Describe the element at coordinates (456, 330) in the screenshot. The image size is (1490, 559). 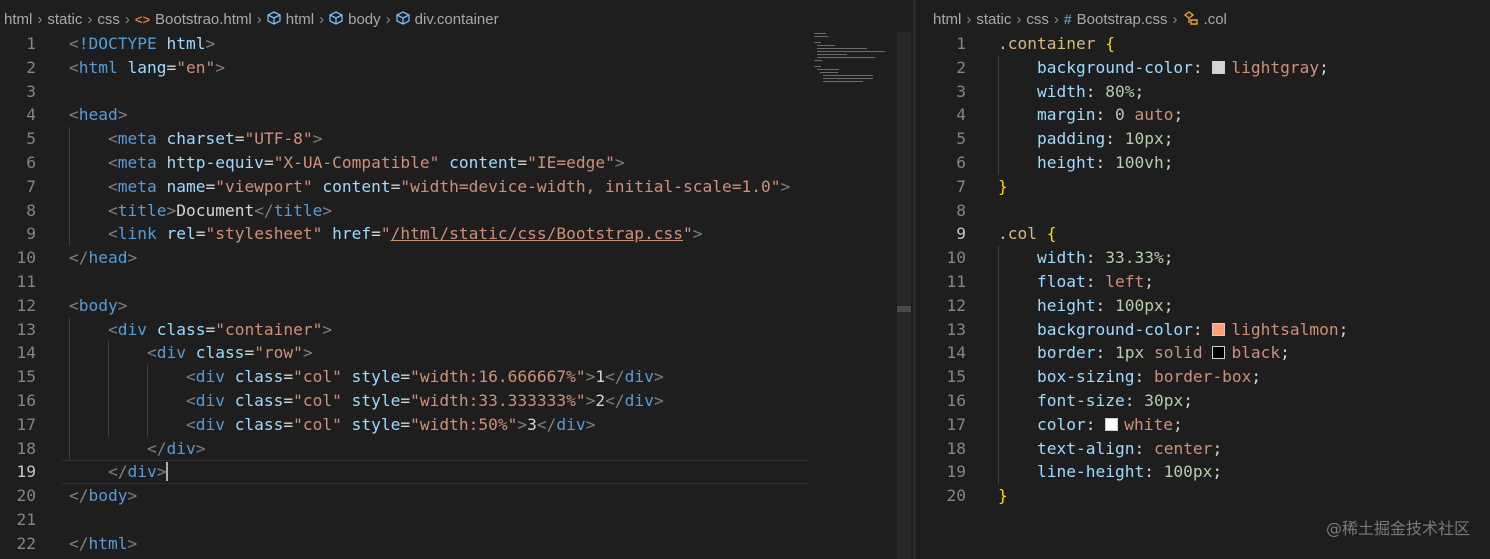
I see `code-line: 13 <div class="container">` at that location.